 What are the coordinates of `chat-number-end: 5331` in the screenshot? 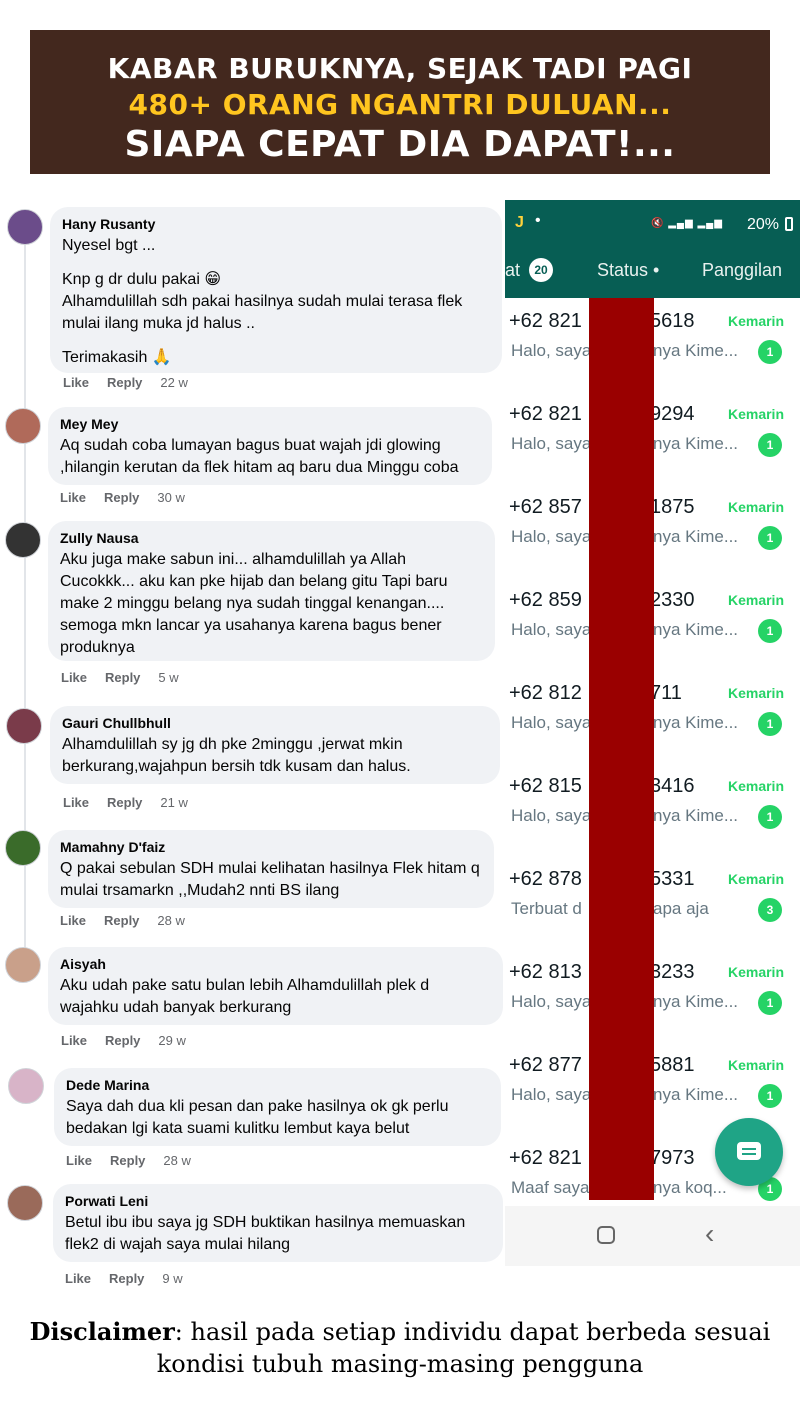 It's located at (672, 879).